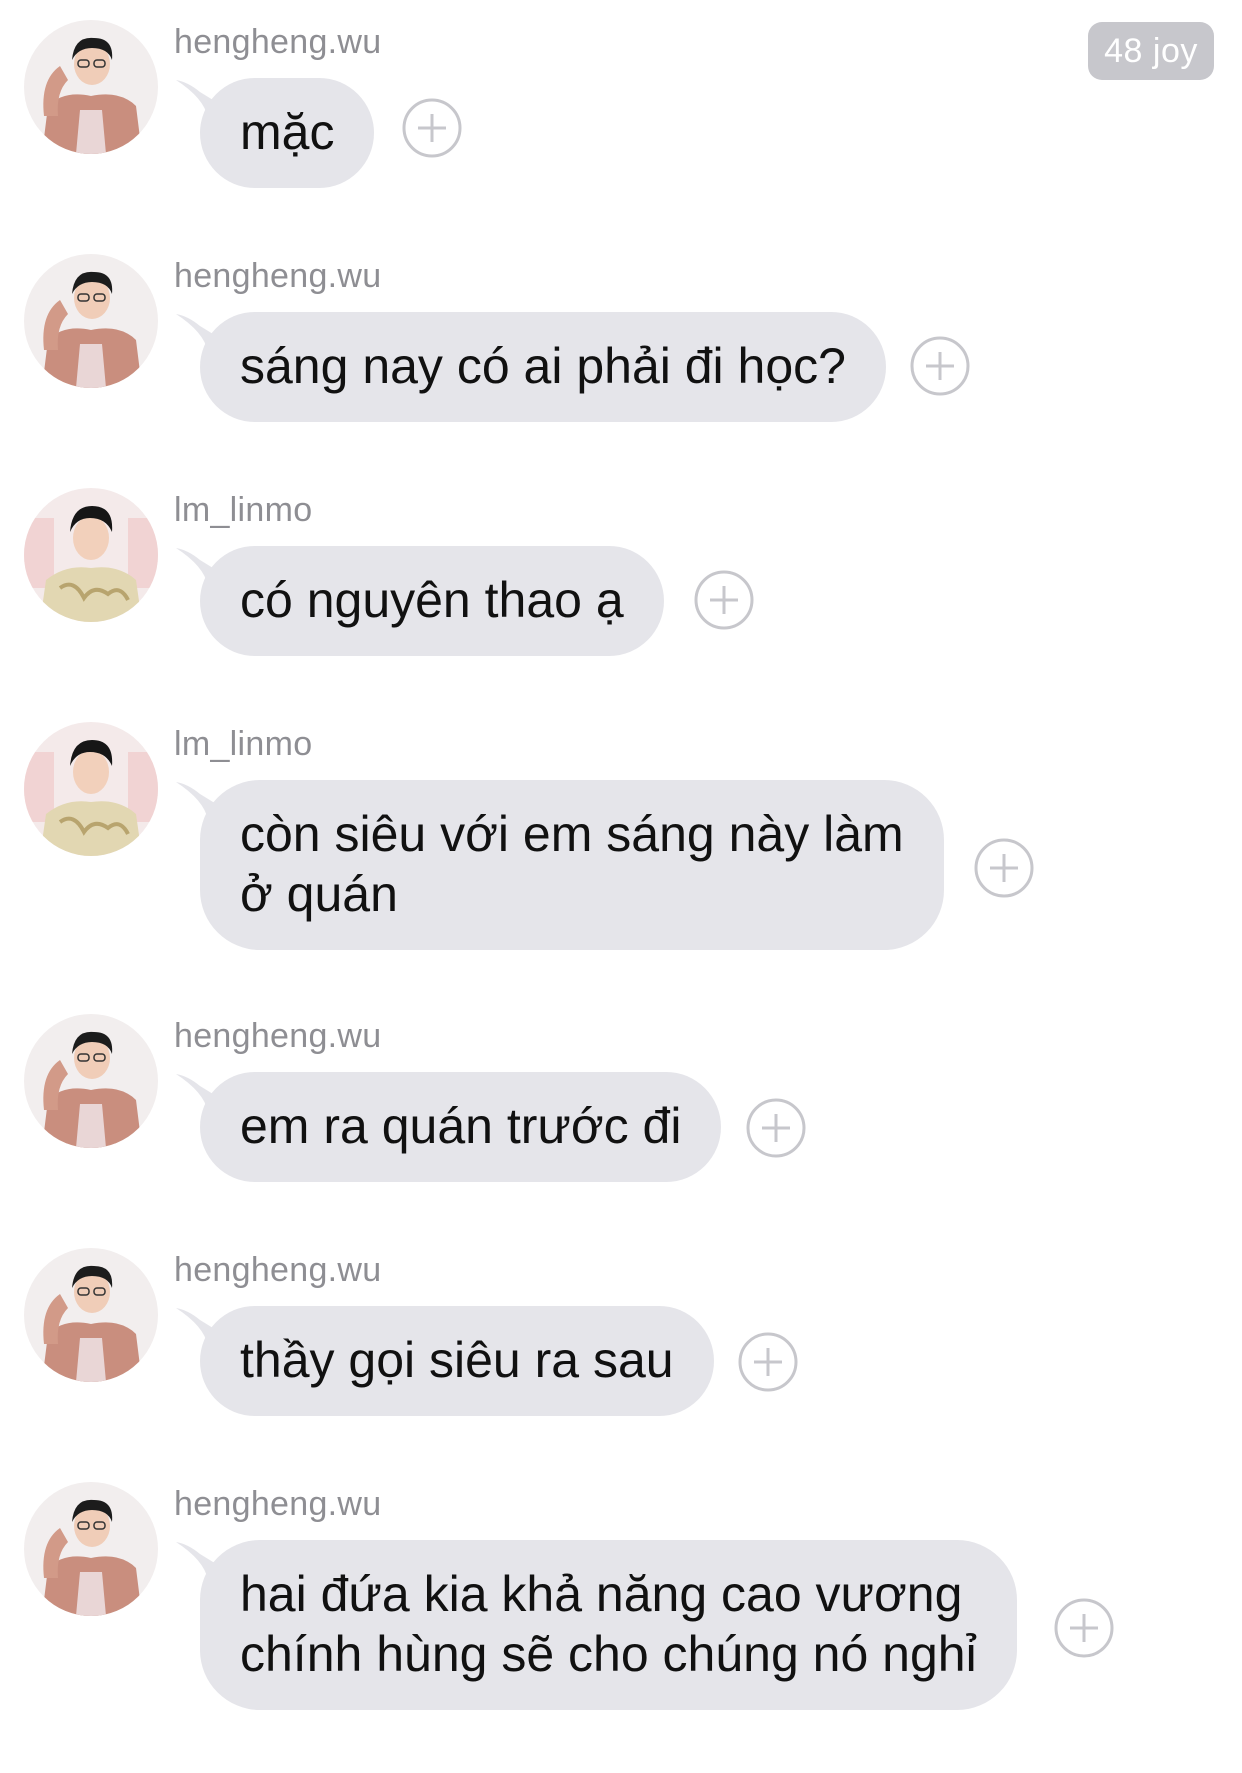  I want to click on message-bubble-wrap: sáng nay có ai phải đi học?, so click(530, 367).